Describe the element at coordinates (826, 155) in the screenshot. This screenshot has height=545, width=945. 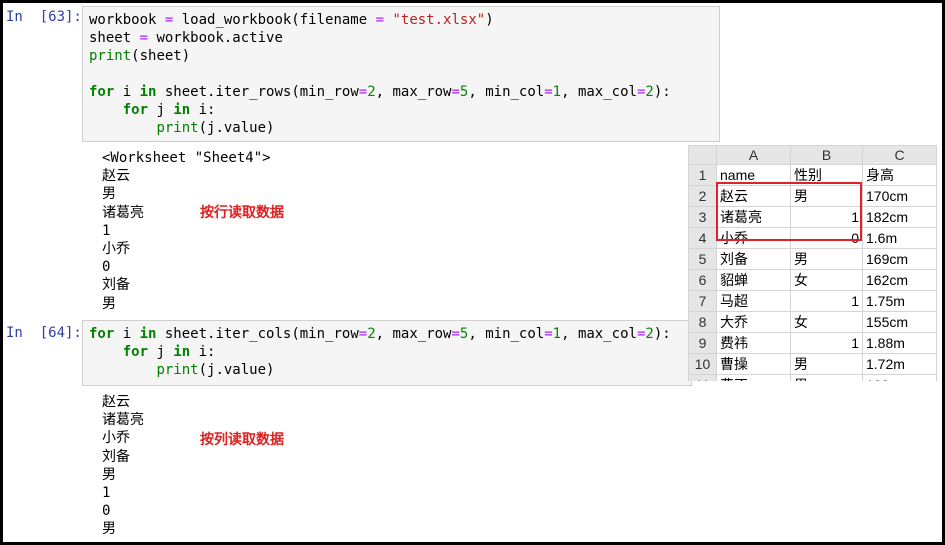
I see `column-header: B` at that location.